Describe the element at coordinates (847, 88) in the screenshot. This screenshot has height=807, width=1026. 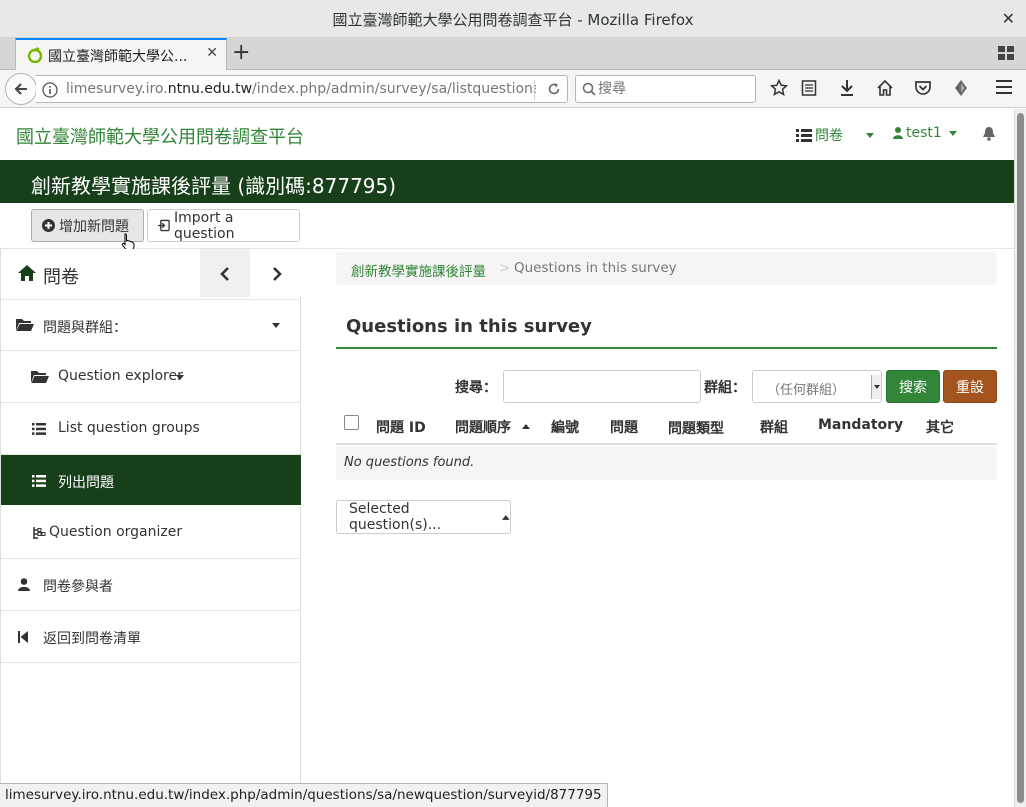
I see `download-icon` at that location.